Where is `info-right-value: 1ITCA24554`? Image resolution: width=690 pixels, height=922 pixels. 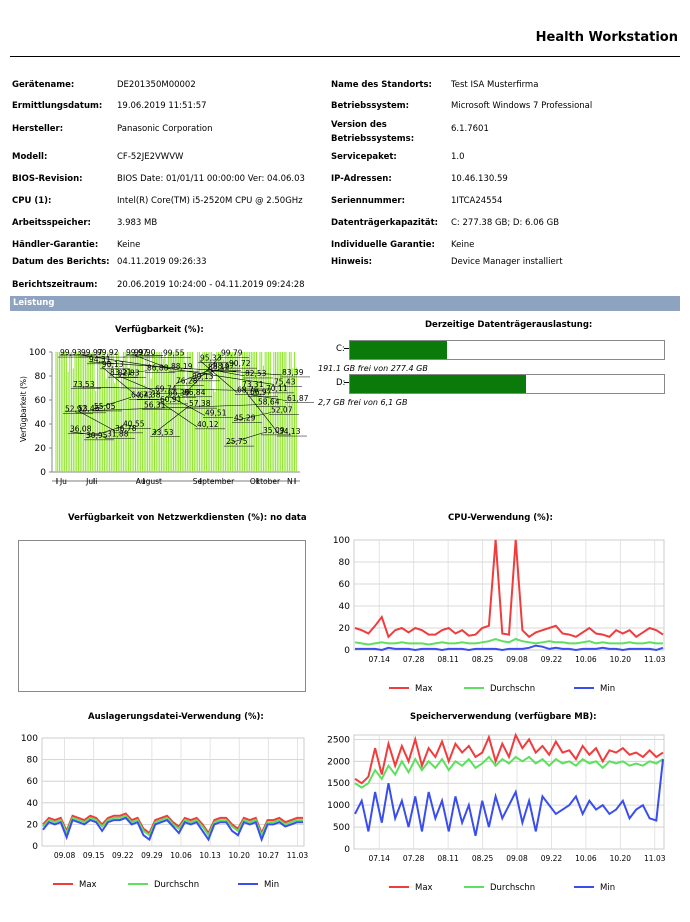 info-right-value: 1ITCA24554 is located at coordinates (477, 201).